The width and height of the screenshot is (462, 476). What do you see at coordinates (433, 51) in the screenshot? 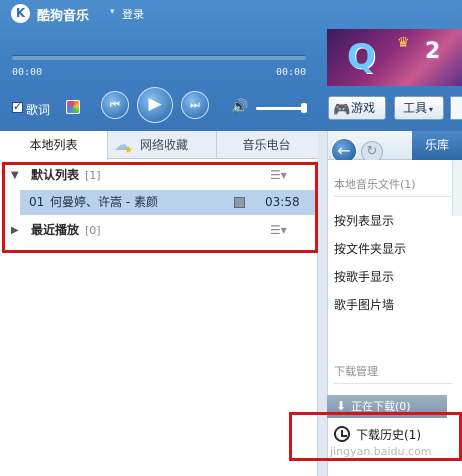
I see `banner-logo-number: 2` at bounding box center [433, 51].